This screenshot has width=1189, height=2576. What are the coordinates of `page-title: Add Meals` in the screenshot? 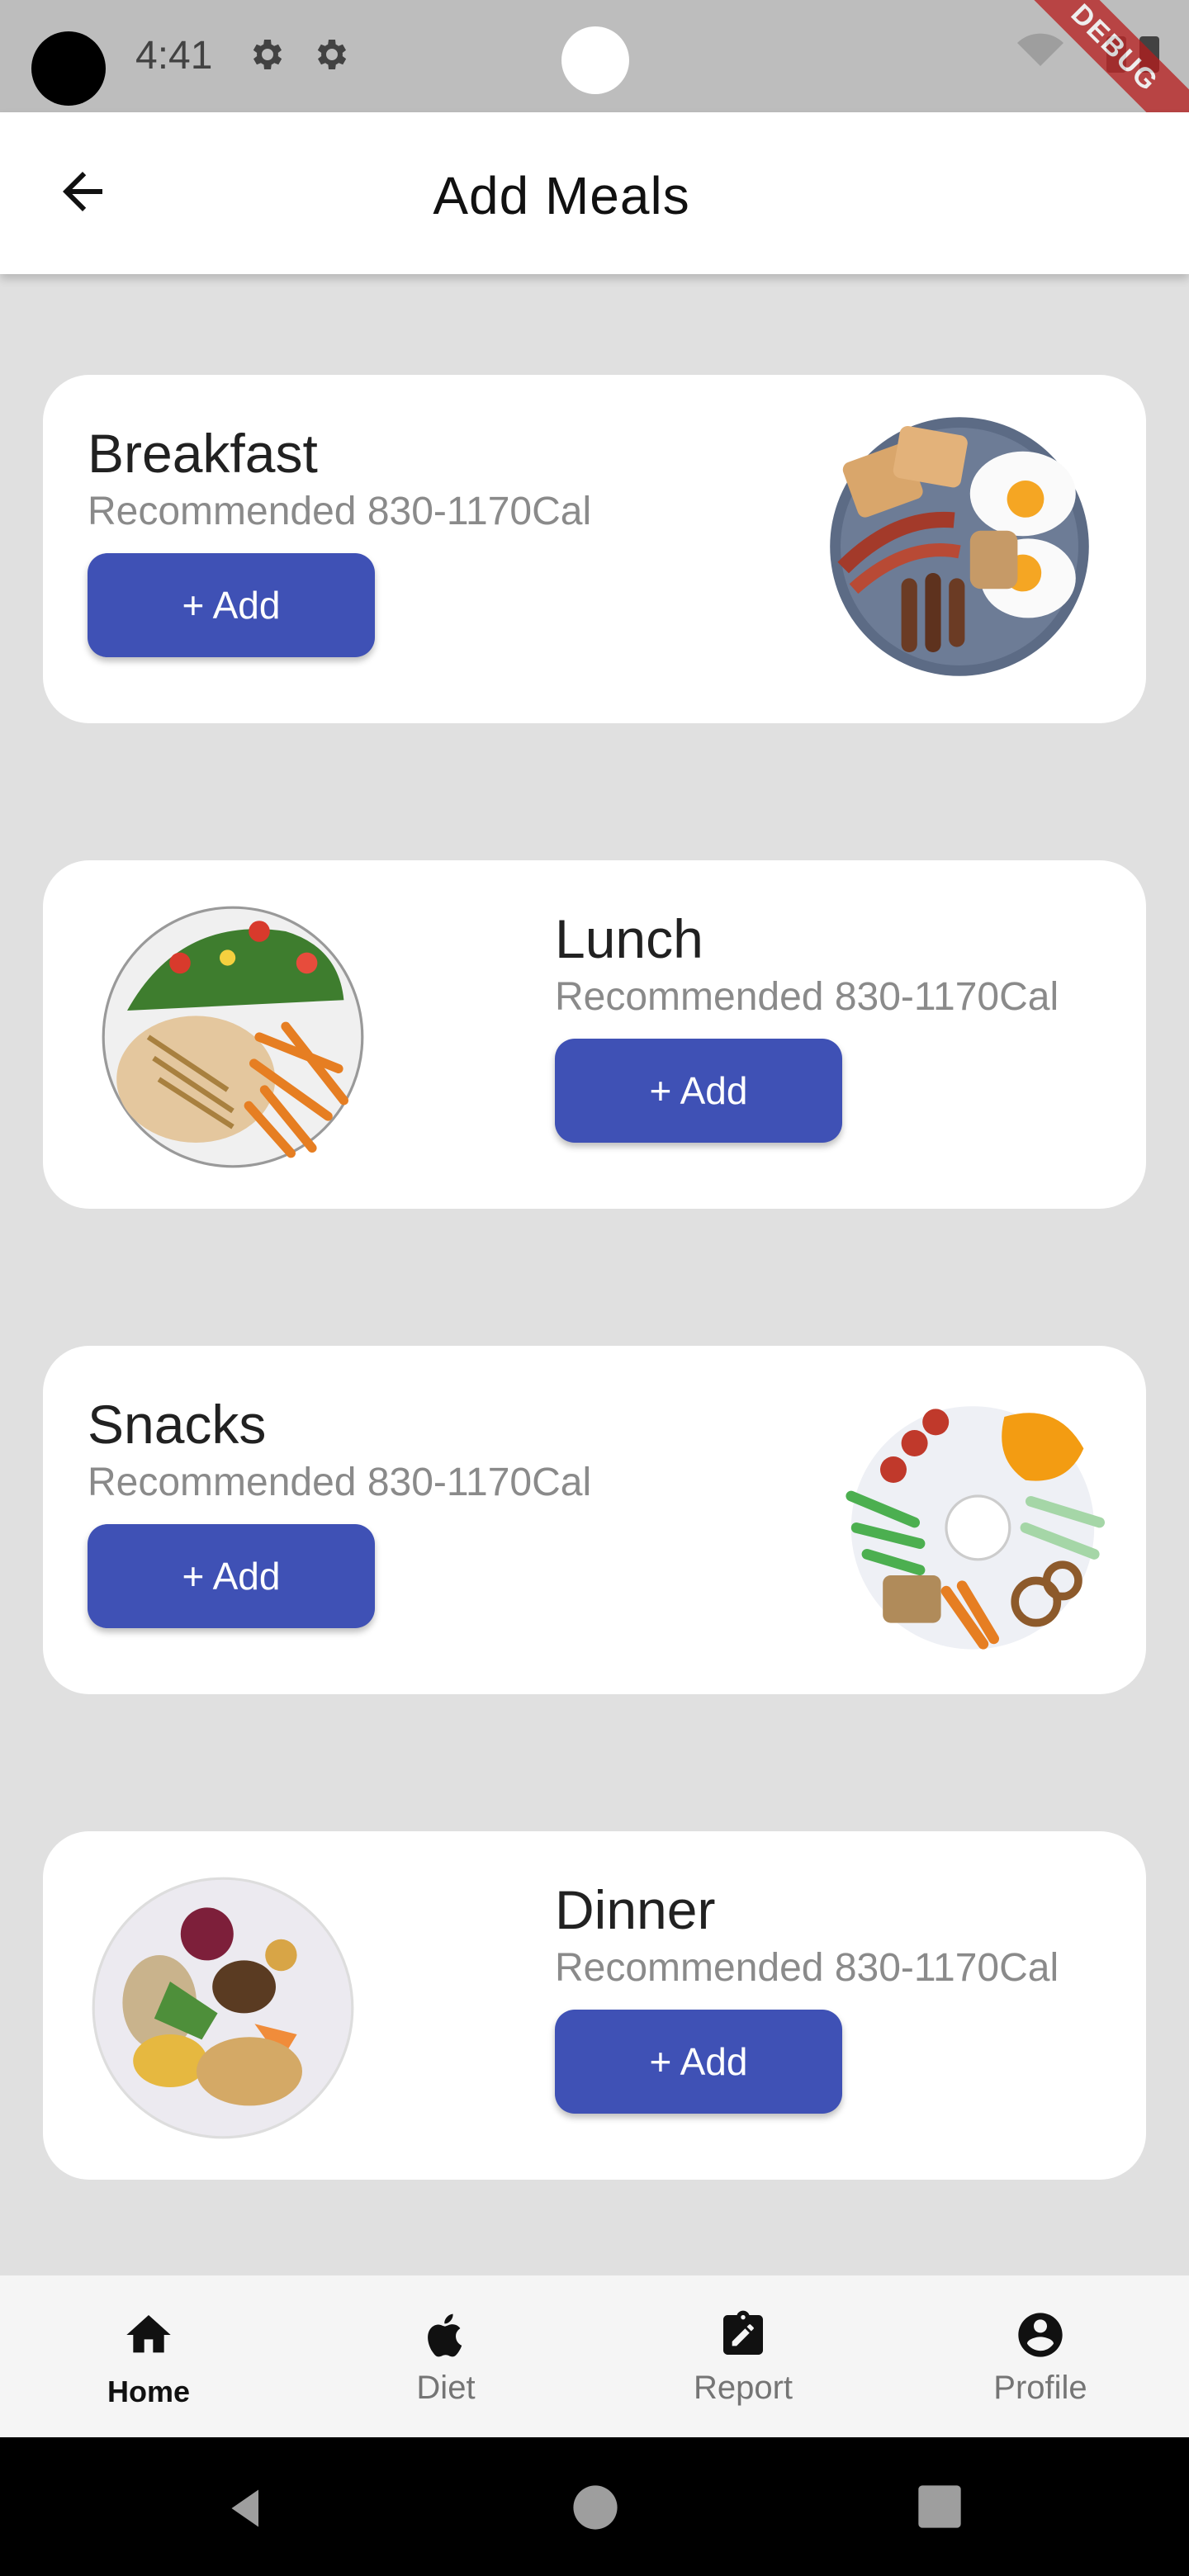 It's located at (561, 195).